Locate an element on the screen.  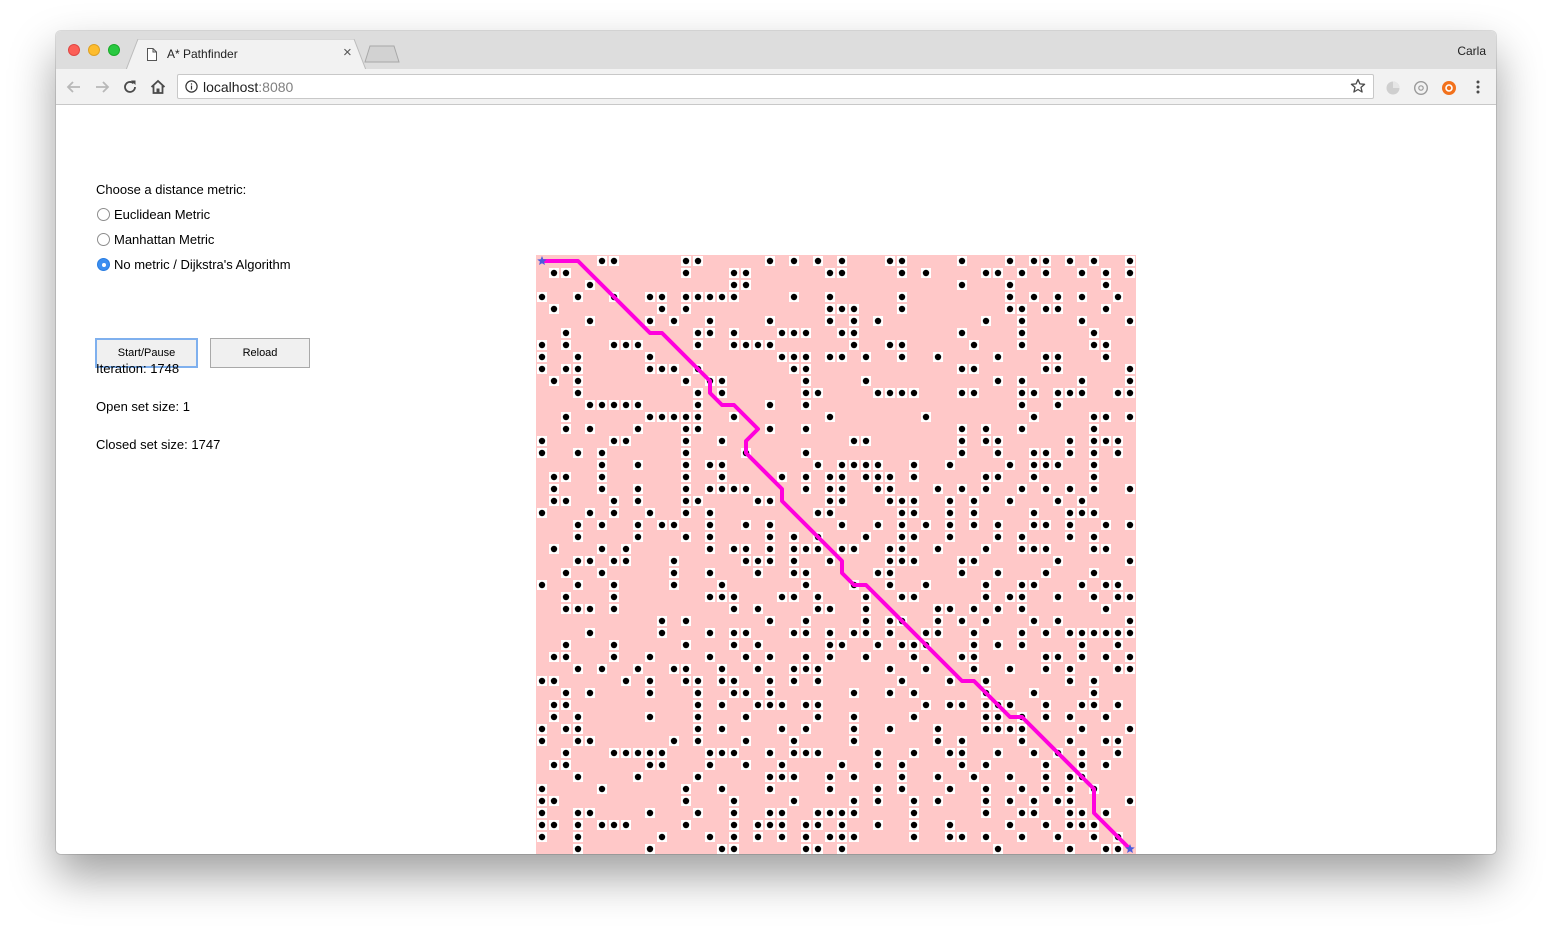
profile-name: Carla is located at coordinates (1471, 51).